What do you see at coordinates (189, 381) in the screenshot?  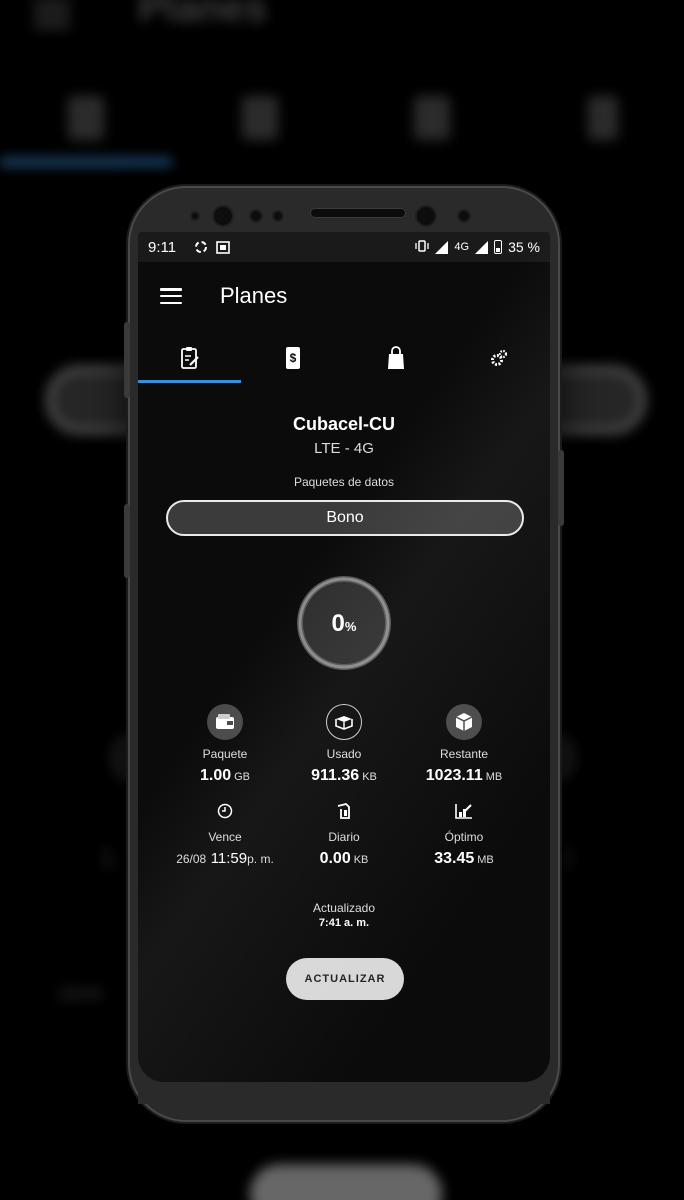 I see `tab-indicator` at bounding box center [189, 381].